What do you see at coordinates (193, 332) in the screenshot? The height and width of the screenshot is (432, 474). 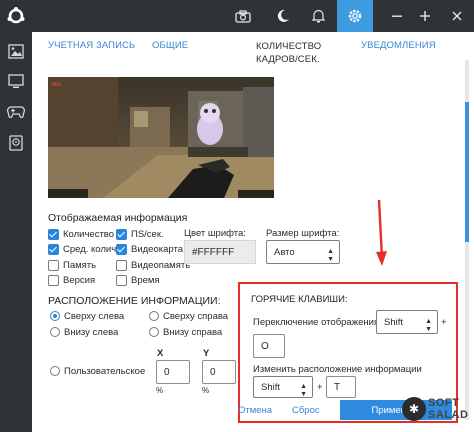 I see `radio-bottom-right-label: Внизу справа` at bounding box center [193, 332].